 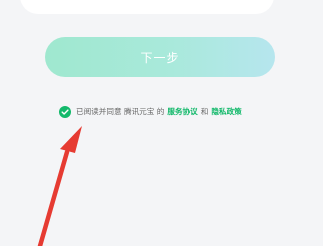 I want to click on agreement-row: 已阅读并同意 腾讯元宝 的 服务协议 和 隐私政策, so click(x=150, y=112).